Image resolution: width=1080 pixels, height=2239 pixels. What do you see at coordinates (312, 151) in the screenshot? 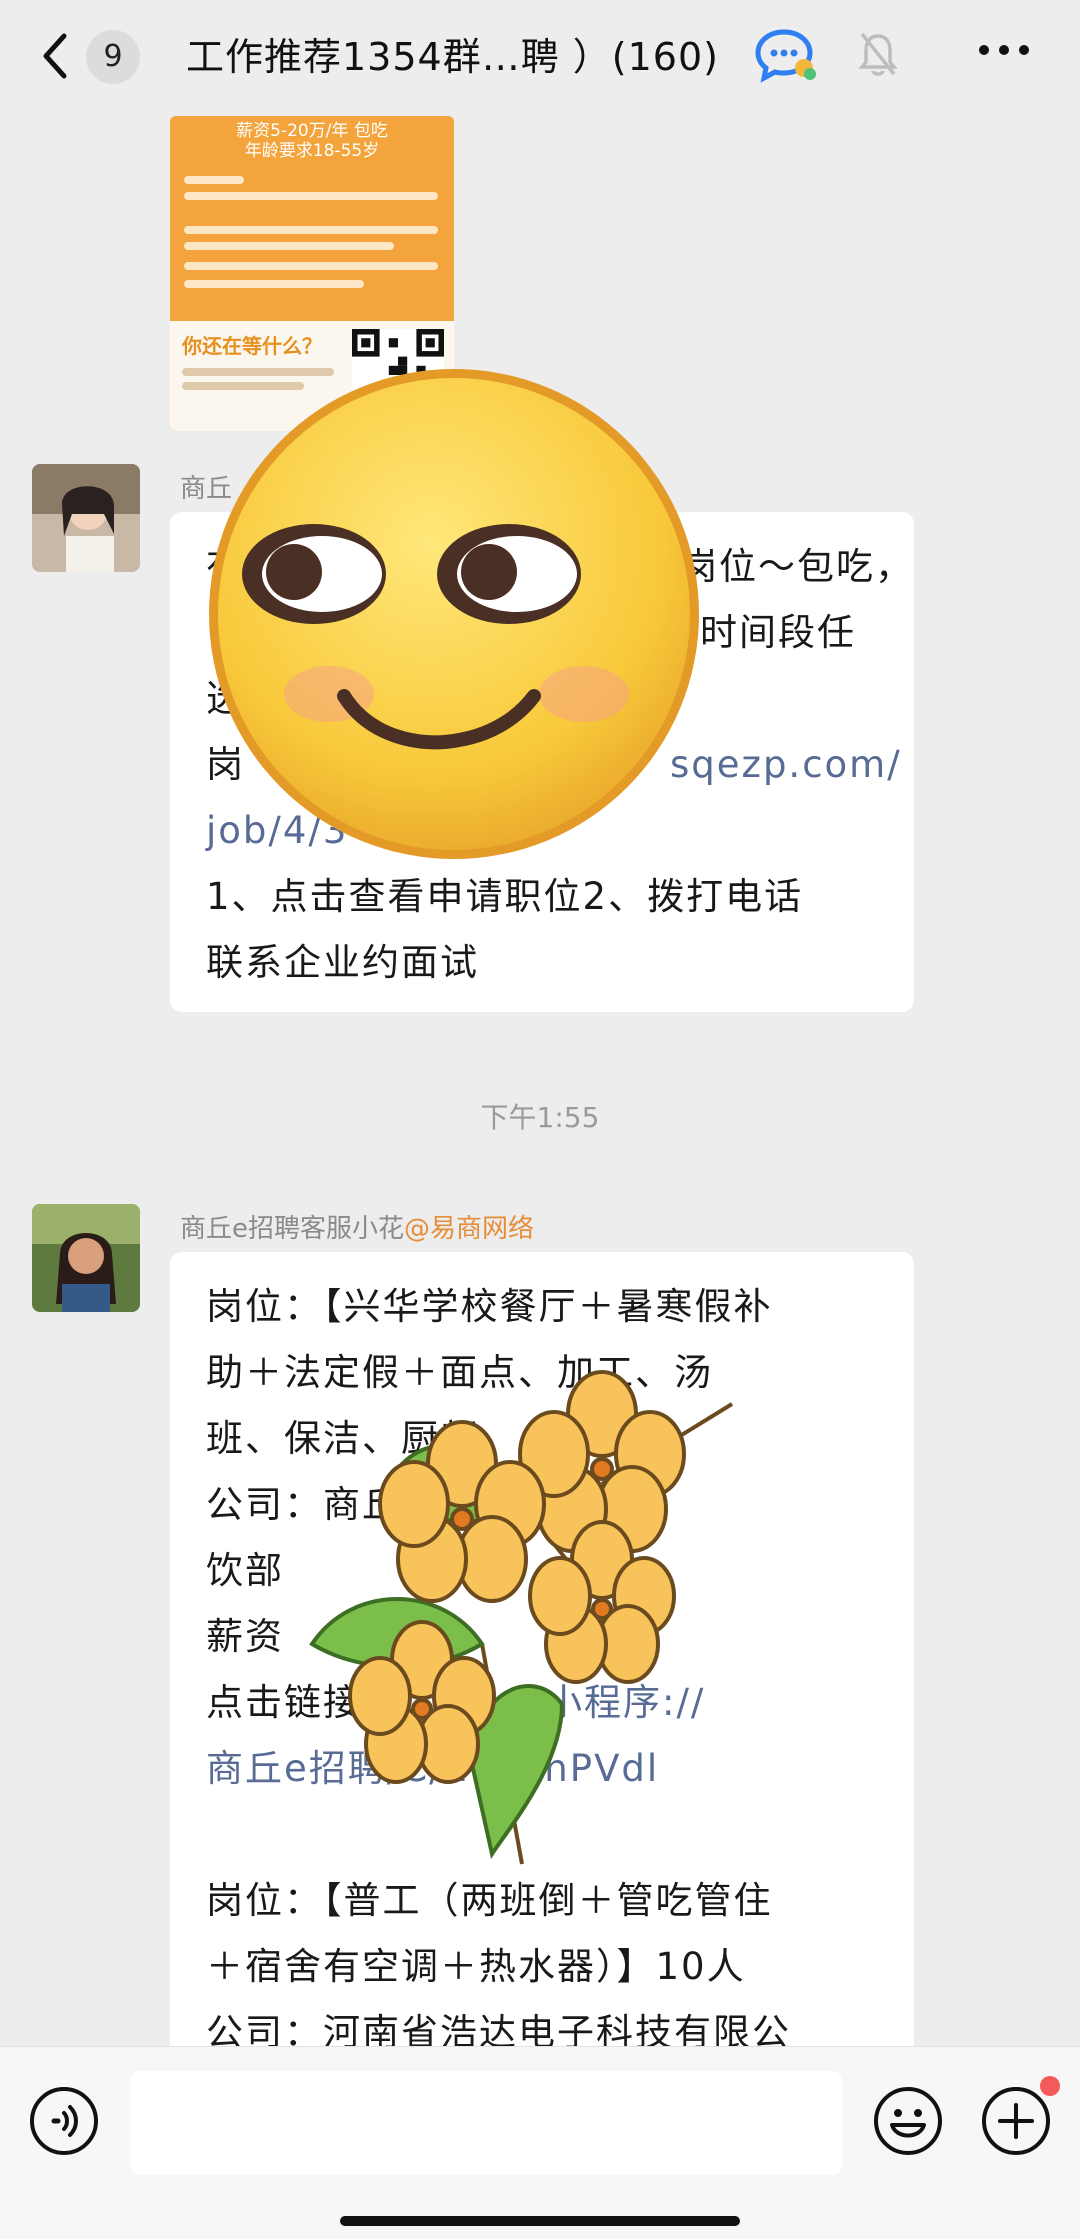
I see `poster-line: 年龄要求18-55岁` at bounding box center [312, 151].